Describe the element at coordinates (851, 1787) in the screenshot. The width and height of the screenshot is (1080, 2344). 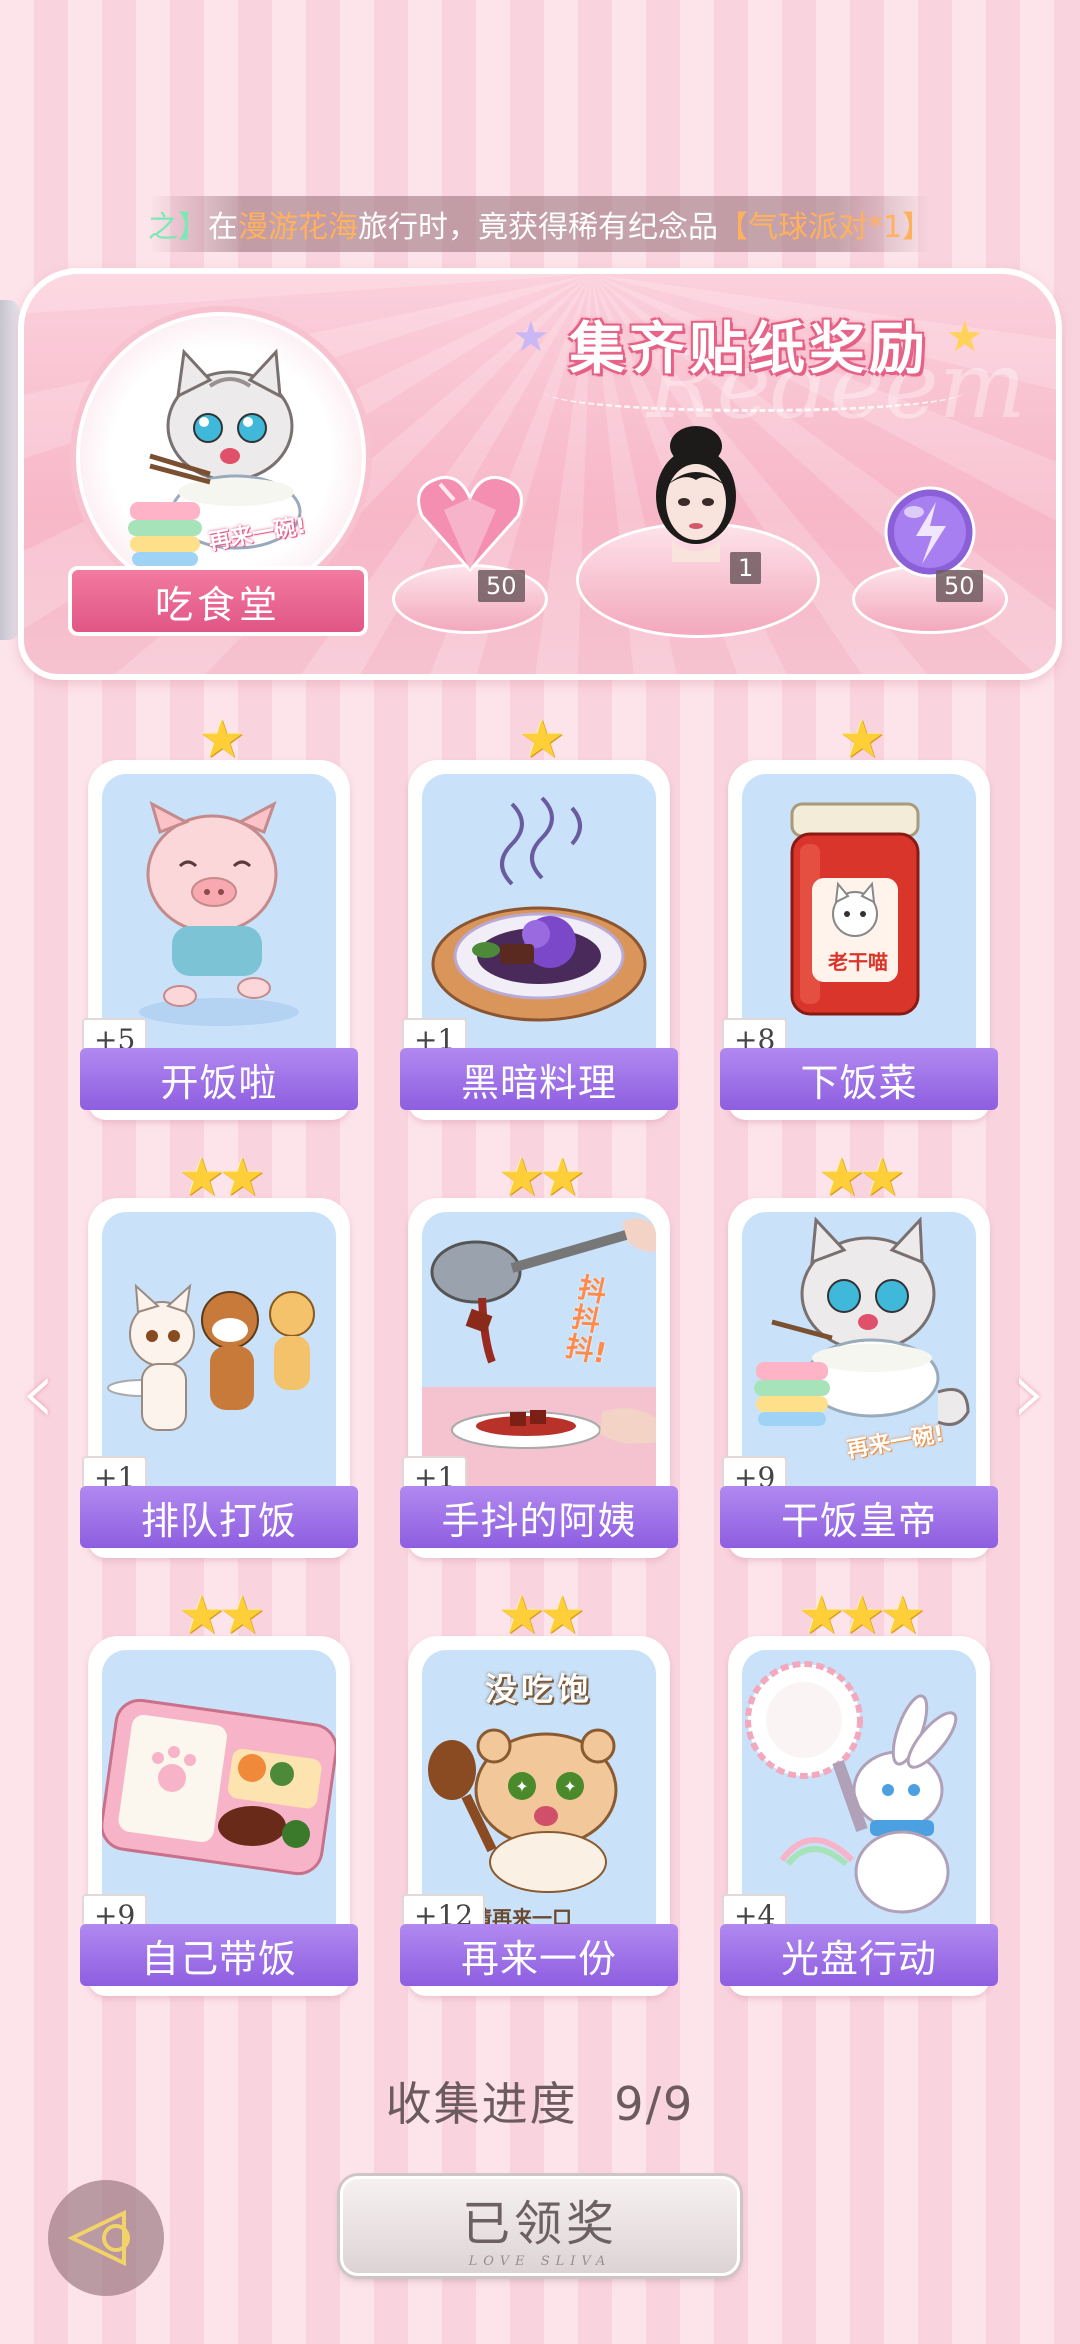
I see `bunny-plate-icon` at that location.